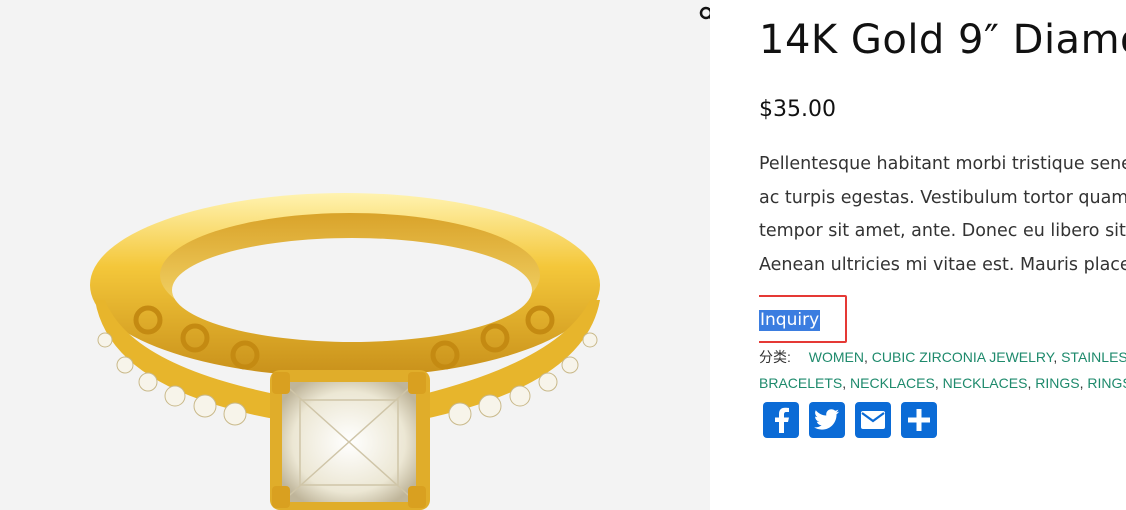  Describe the element at coordinates (963, 357) in the screenshot. I see `category-link: CUBIC ZIRCONIA JEWELRY` at that location.